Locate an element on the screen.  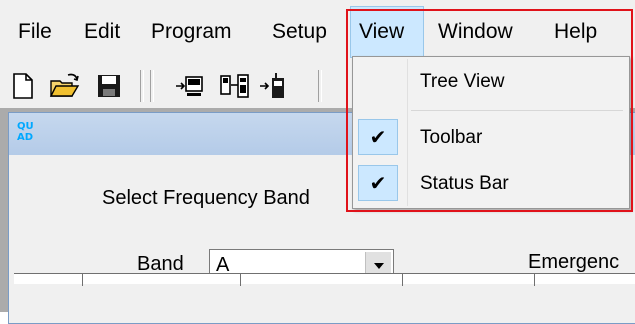
new-document-icon is located at coordinates (23, 86).